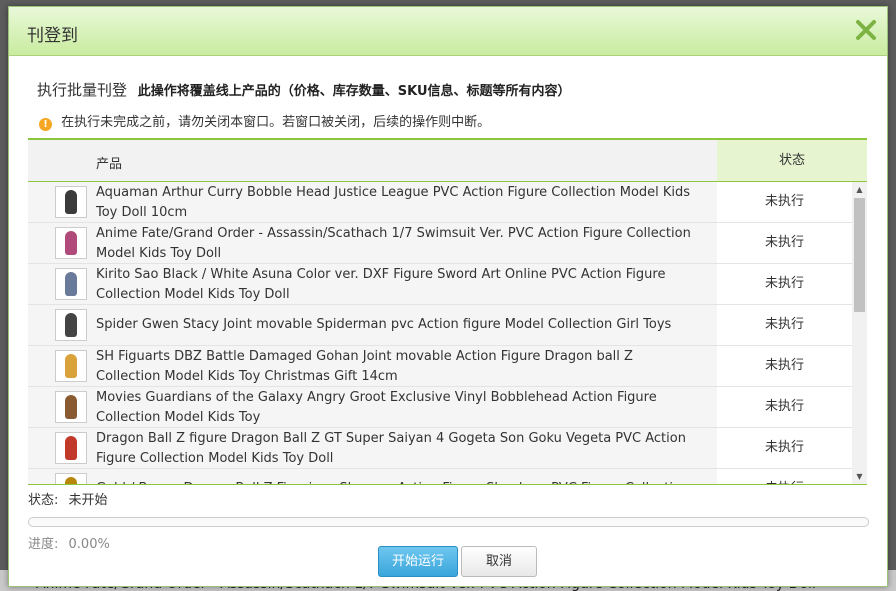 The image size is (896, 591). What do you see at coordinates (82, 90) in the screenshot?
I see `operation-label: 执行批量刊登` at bounding box center [82, 90].